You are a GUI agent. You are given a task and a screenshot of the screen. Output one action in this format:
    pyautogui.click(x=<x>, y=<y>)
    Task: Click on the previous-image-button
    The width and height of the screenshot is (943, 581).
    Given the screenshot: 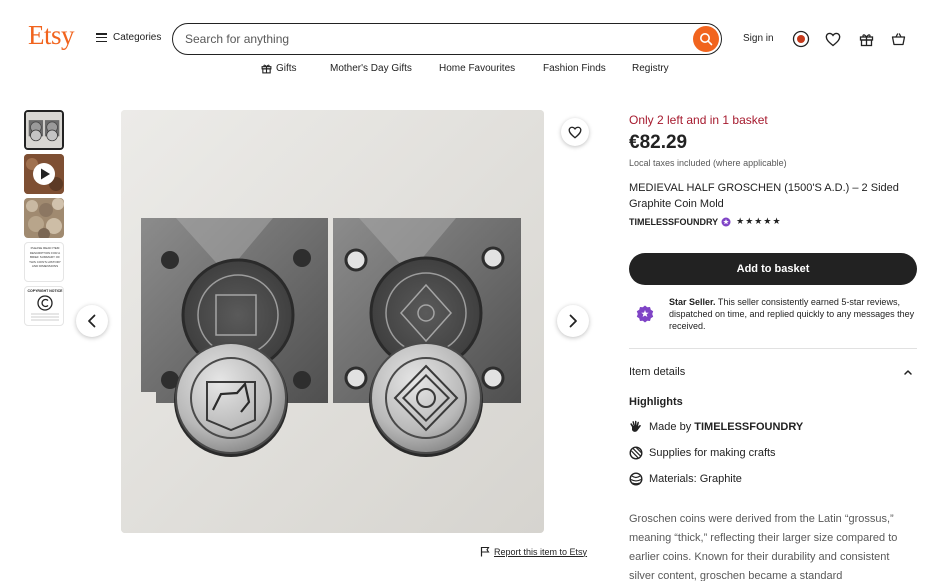 What is the action you would take?
    pyautogui.click(x=92, y=321)
    